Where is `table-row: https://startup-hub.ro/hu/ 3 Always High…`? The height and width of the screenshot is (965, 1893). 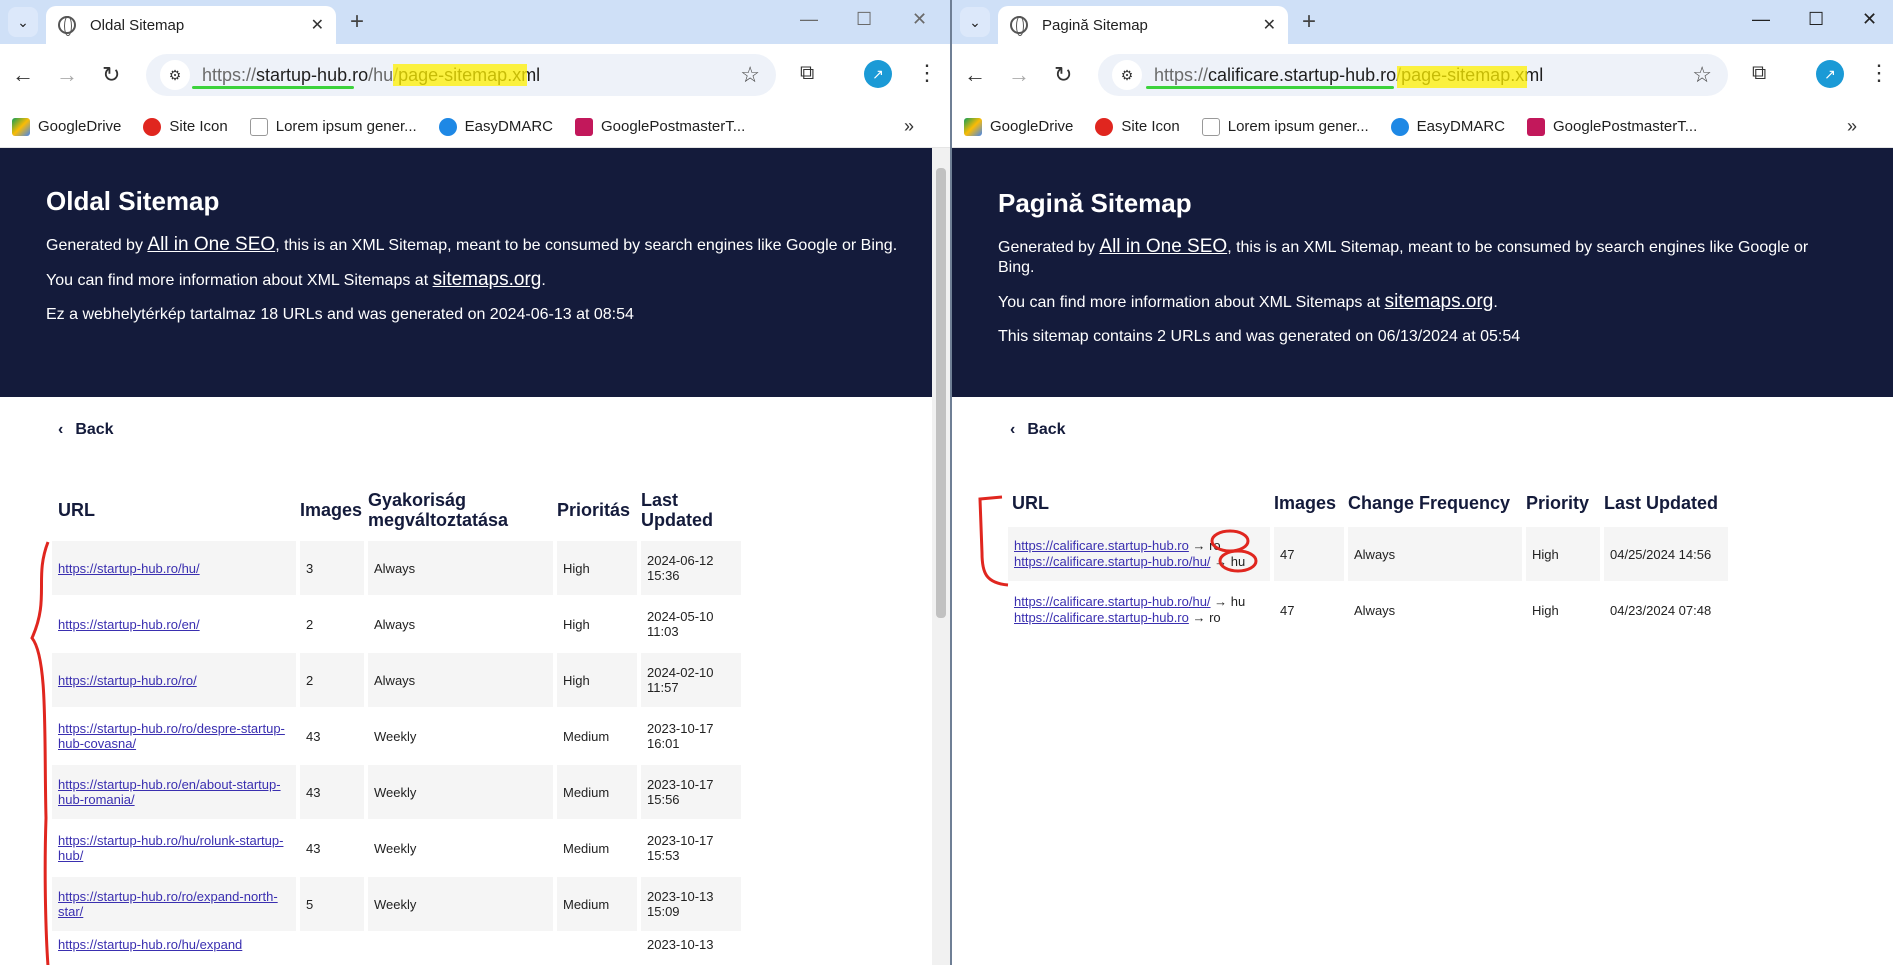
table-row: https://startup-hub.ro/hu/ 3 Always High… is located at coordinates (396, 568).